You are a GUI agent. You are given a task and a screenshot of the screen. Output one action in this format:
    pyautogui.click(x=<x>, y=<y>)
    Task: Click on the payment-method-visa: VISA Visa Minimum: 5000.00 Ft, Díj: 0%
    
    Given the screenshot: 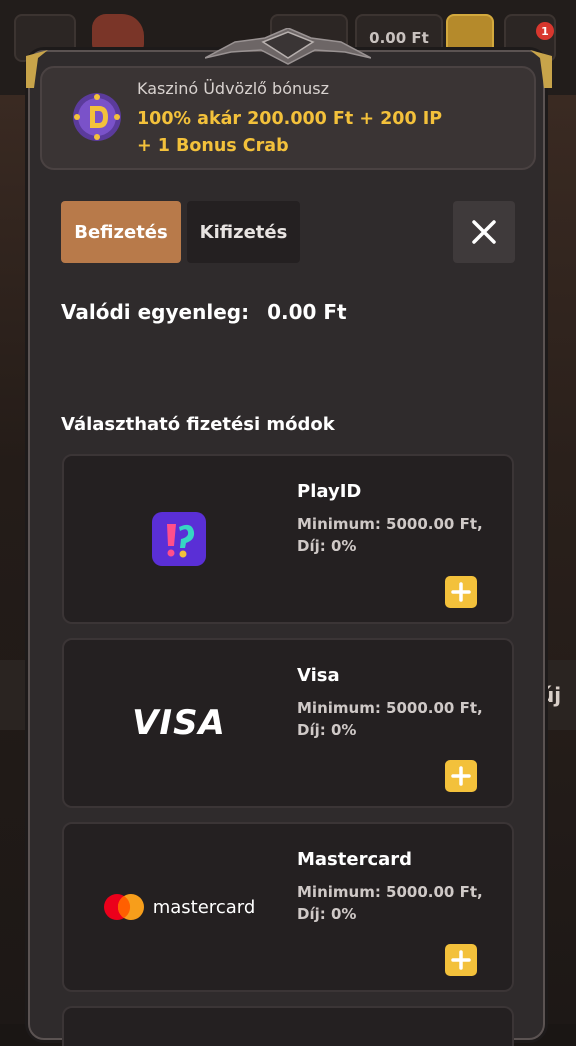 What is the action you would take?
    pyautogui.click(x=288, y=723)
    